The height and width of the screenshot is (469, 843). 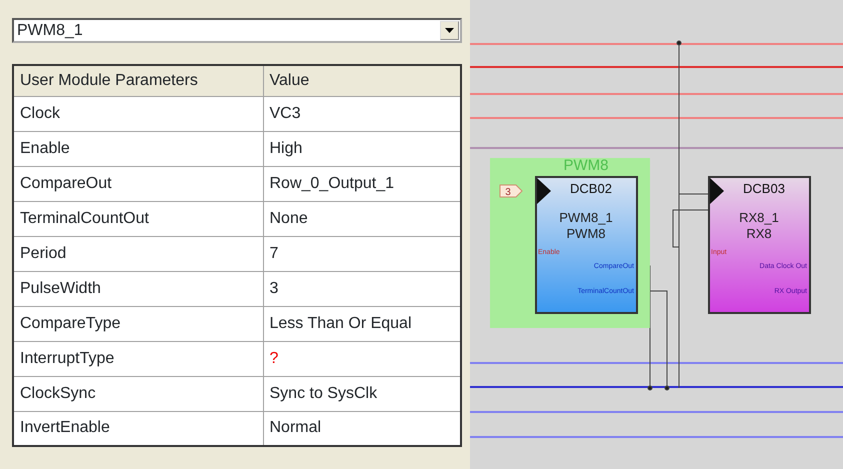 What do you see at coordinates (759, 217) in the screenshot?
I see `instance-name: RX8_1` at bounding box center [759, 217].